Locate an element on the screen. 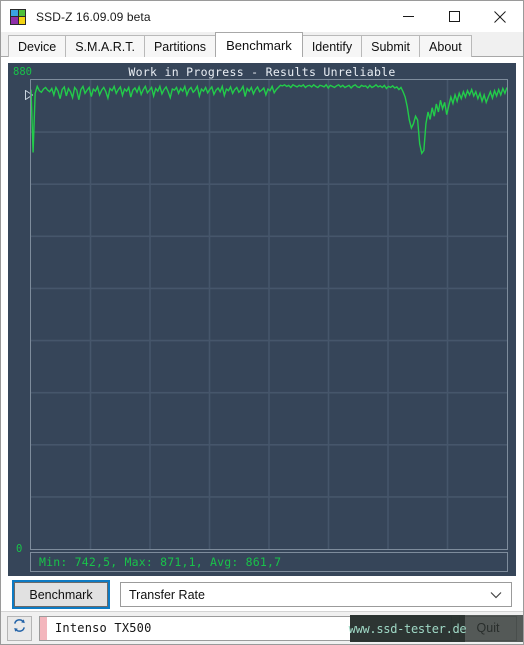 This screenshot has height=645, width=524. tab-partitions: Partitions is located at coordinates (180, 46).